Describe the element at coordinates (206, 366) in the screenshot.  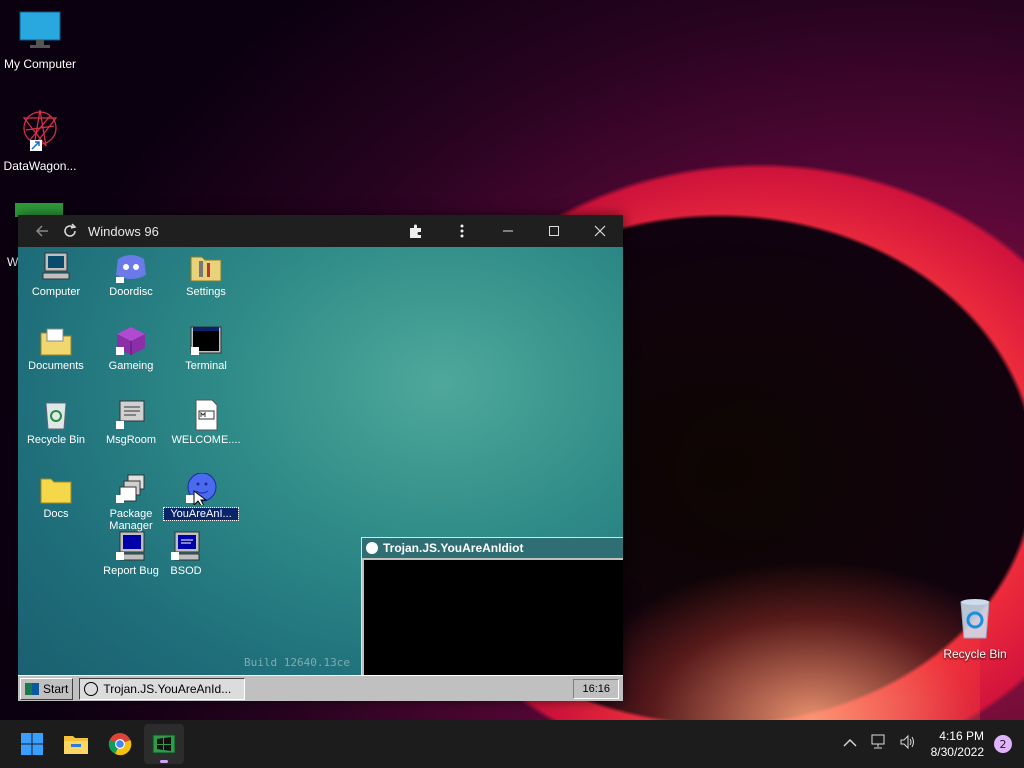
I see `w96-icon-label: Terminal` at that location.